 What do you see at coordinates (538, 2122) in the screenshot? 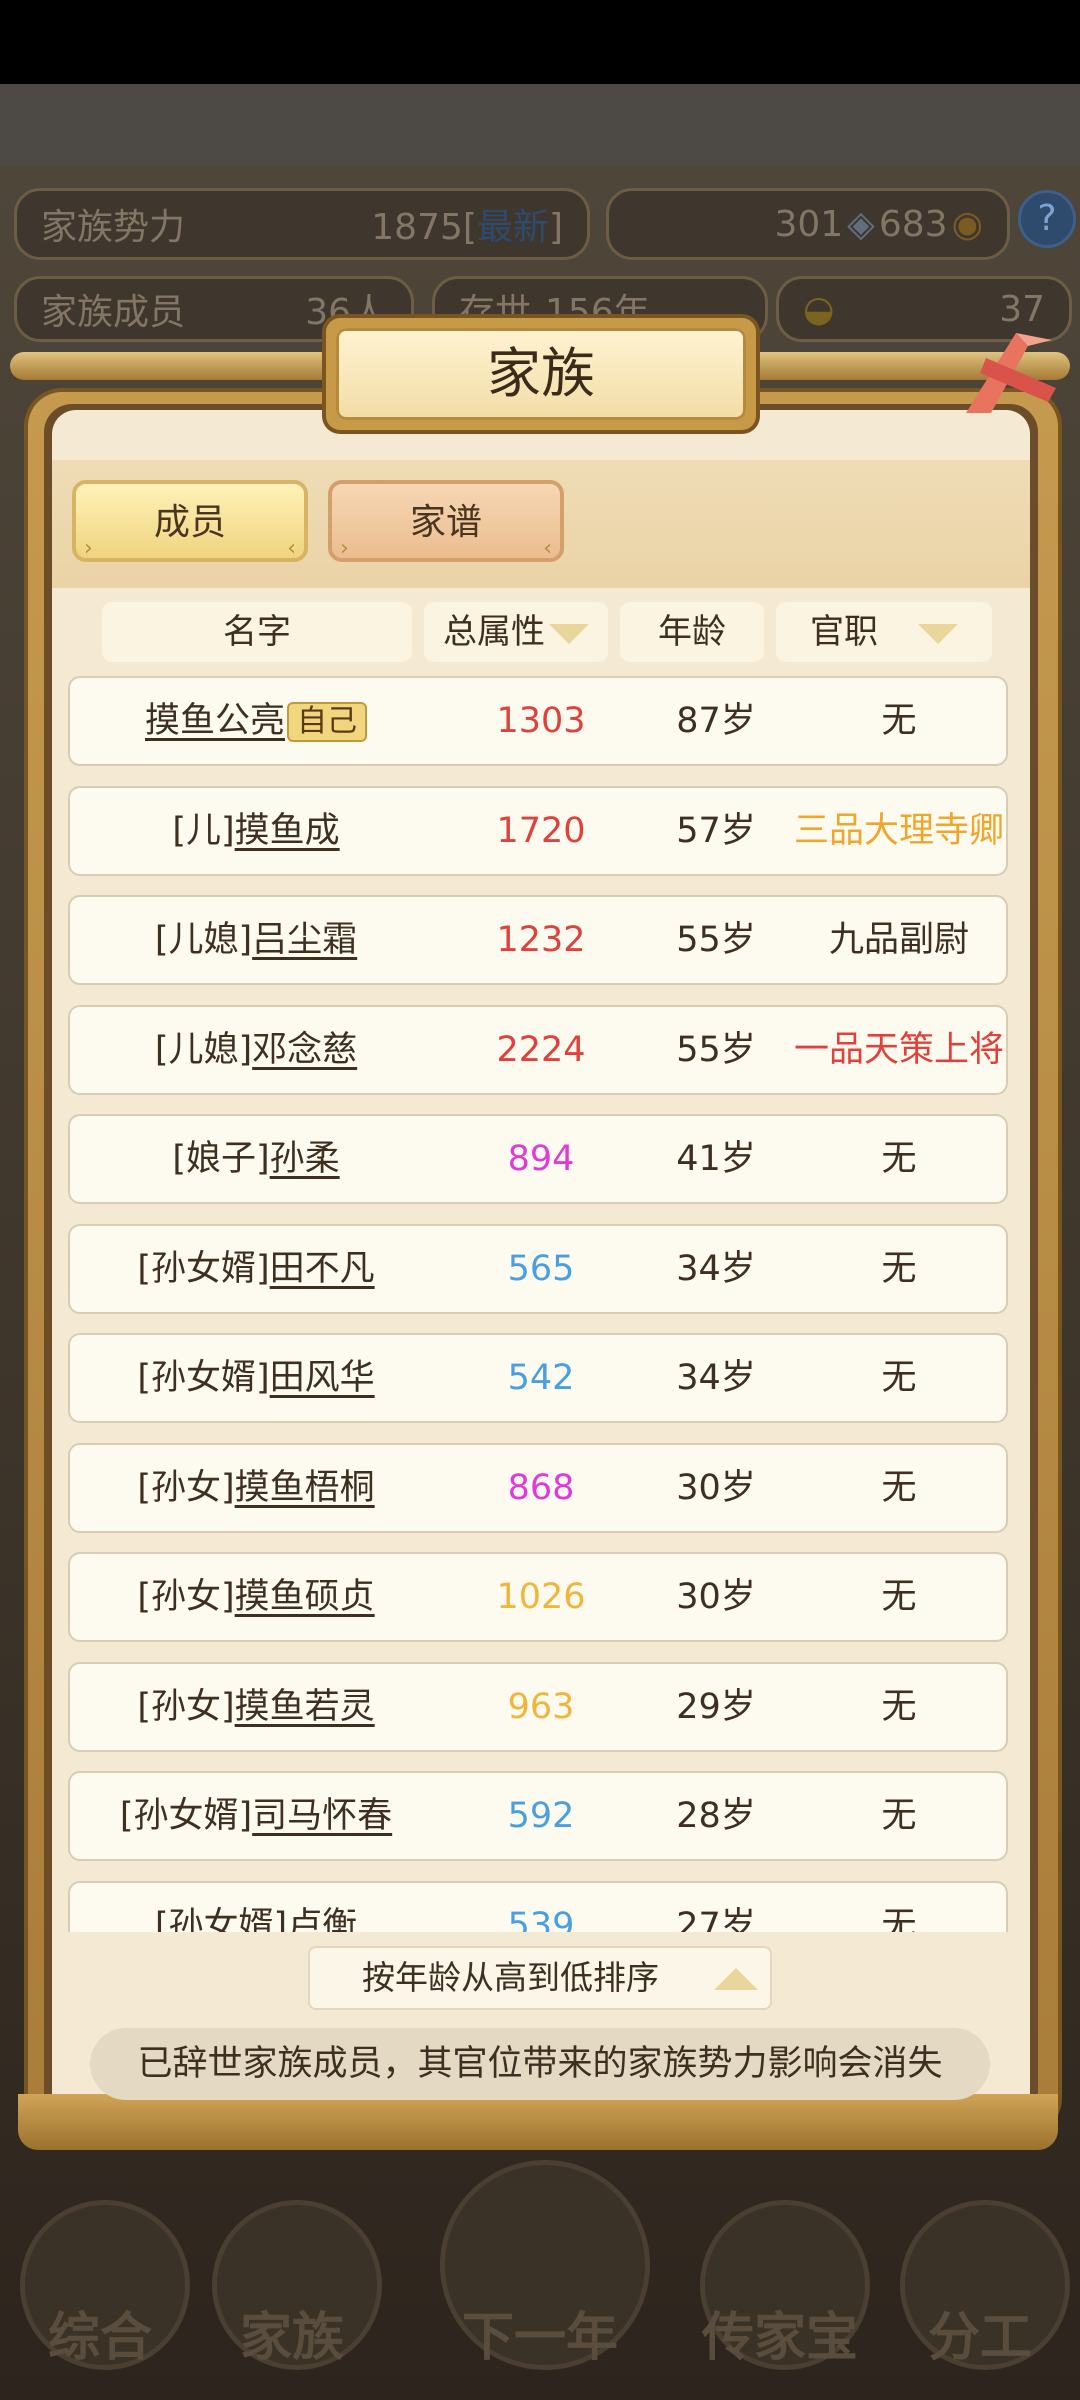
I see `dialog-bottom-trim` at bounding box center [538, 2122].